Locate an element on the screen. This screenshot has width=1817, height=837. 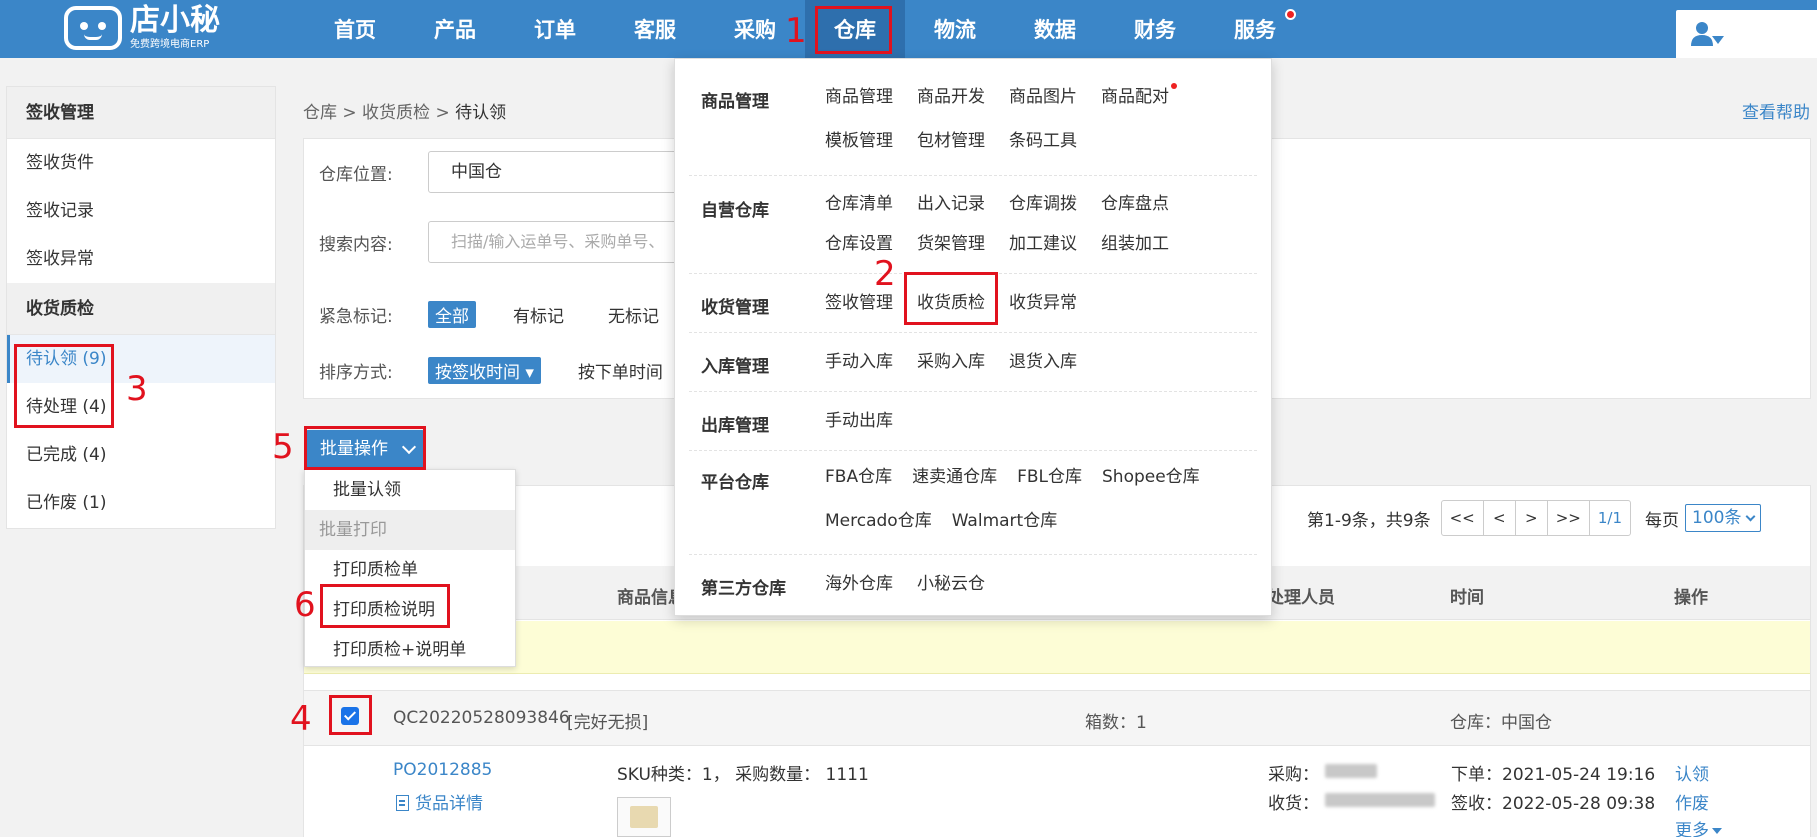
mega-link-walmart: Walmart仓库 is located at coordinates (1005, 521).